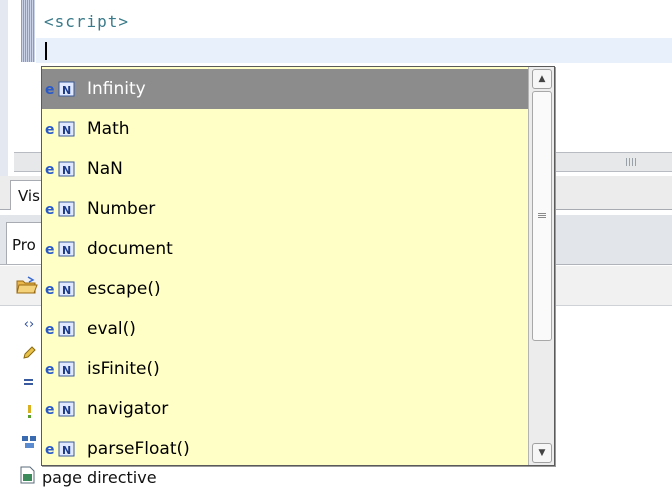 The width and height of the screenshot is (672, 489). Describe the element at coordinates (99, 477) in the screenshot. I see `page-directive-label: page directive` at that location.